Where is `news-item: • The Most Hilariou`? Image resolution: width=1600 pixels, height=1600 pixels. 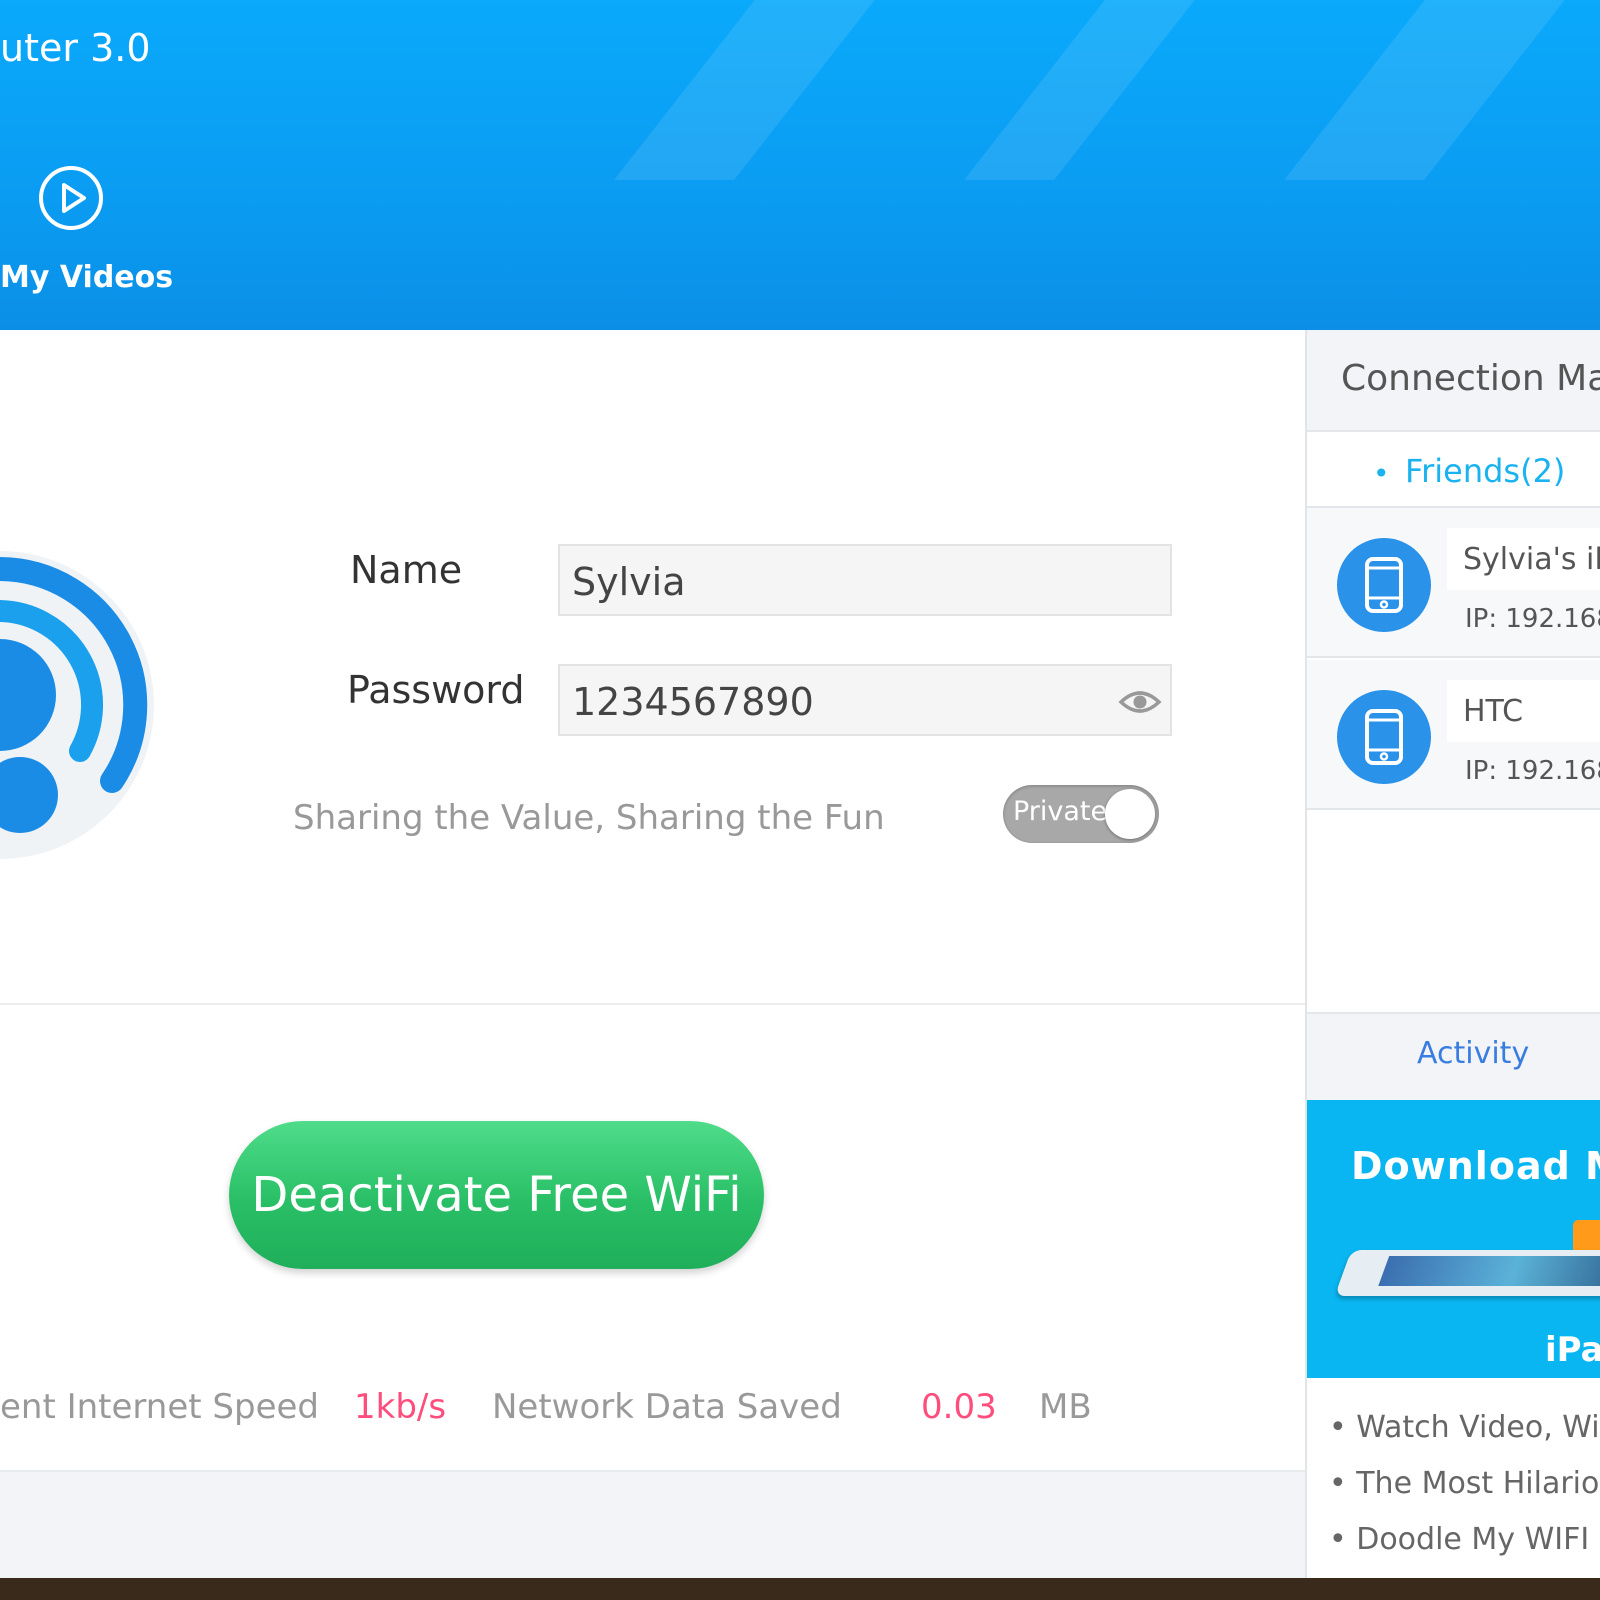 news-item: • The Most Hilariou is located at coordinates (1464, 1483).